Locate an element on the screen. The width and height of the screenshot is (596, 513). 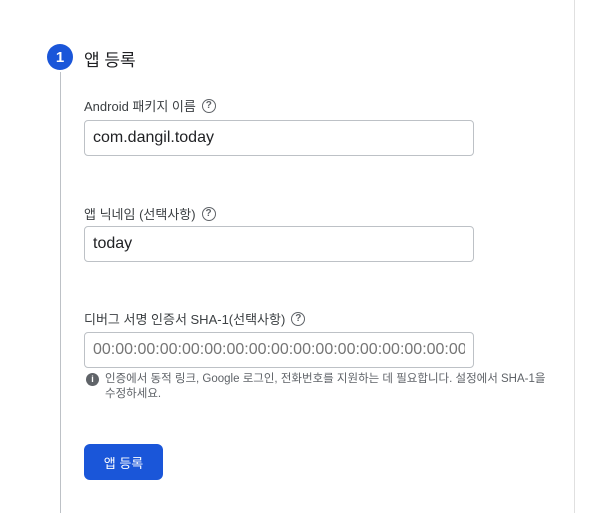
nickname-label: 앱 닉네임 (선택사항) ? is located at coordinates (150, 213).